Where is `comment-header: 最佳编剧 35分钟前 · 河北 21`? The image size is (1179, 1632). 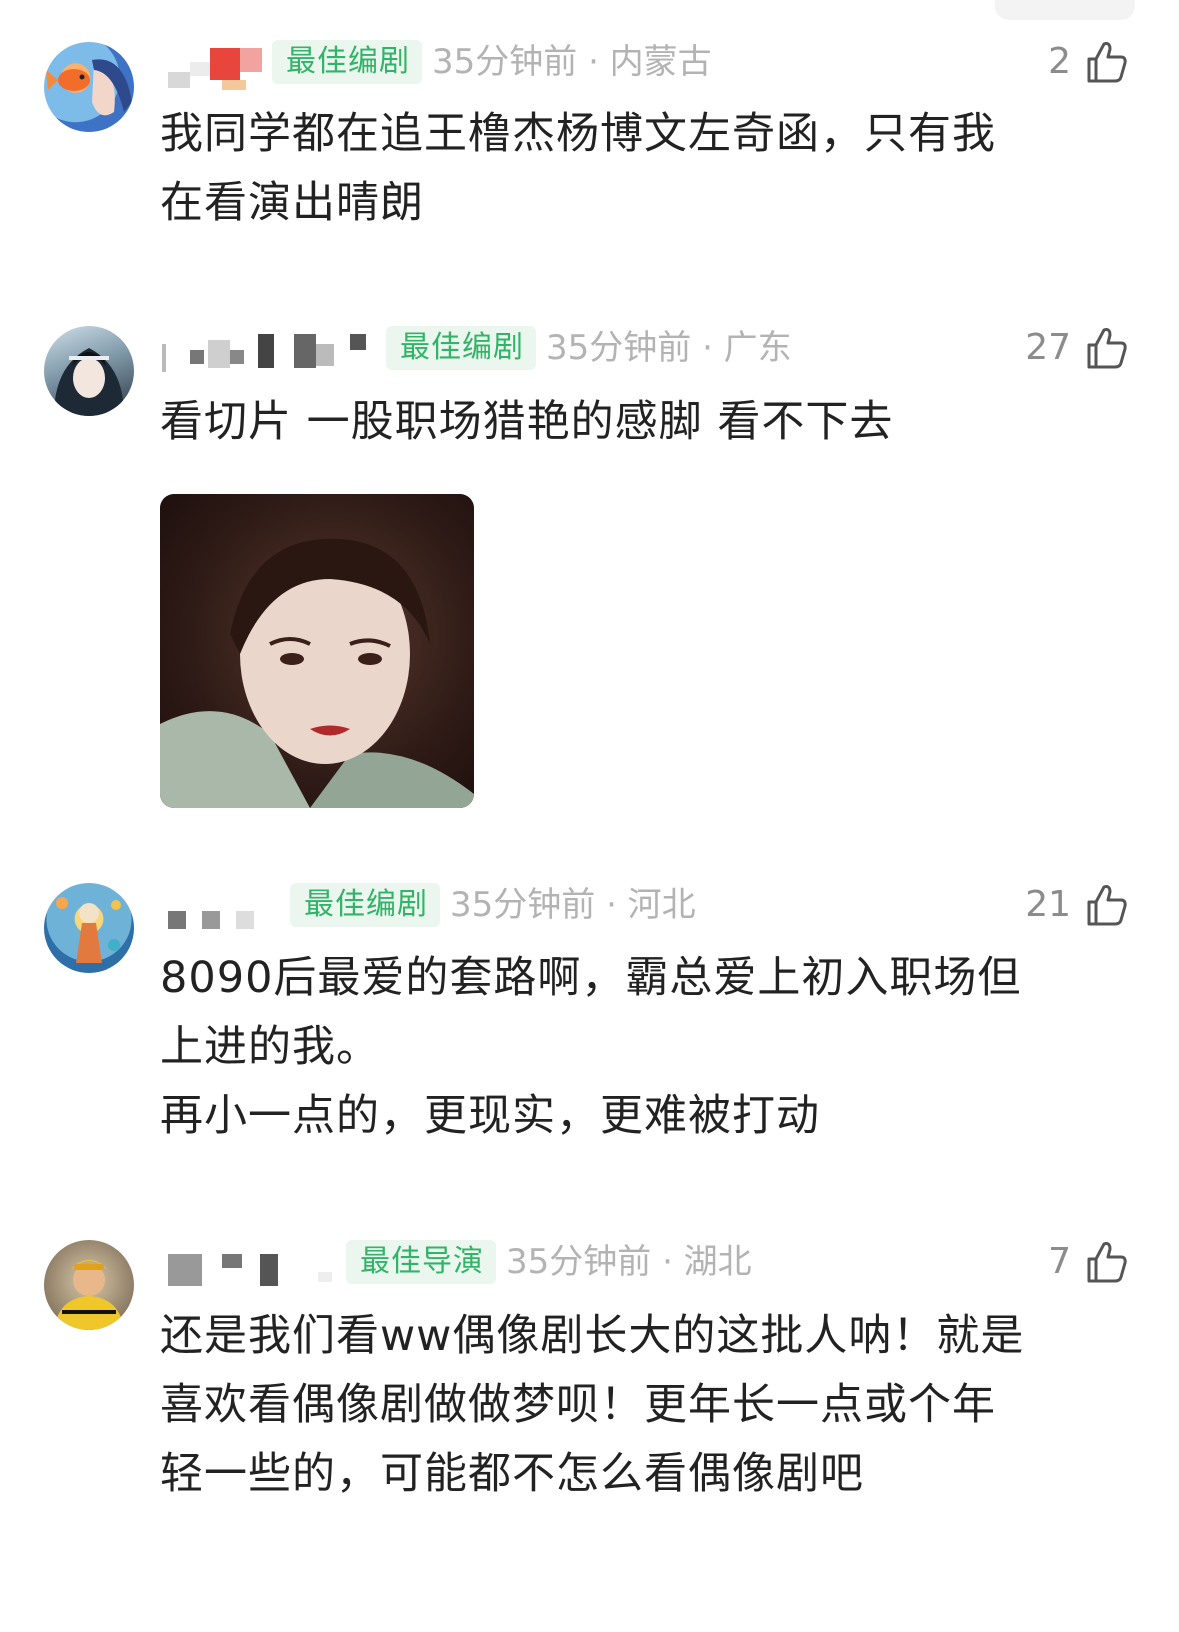
comment-header: 最佳编剧 35分钟前 · 河北 21 is located at coordinates (649, 908).